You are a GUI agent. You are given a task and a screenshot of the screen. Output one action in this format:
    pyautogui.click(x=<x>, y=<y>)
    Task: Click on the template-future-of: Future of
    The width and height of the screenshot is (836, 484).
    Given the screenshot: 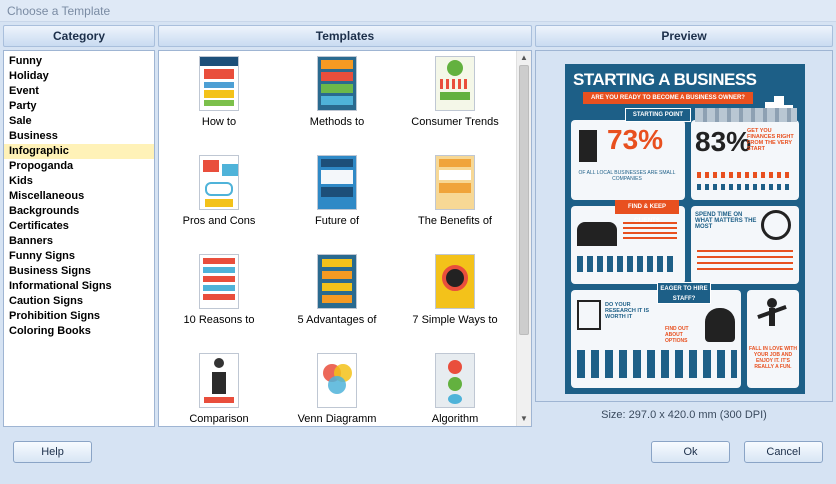 What is the action you would take?
    pyautogui.click(x=337, y=191)
    